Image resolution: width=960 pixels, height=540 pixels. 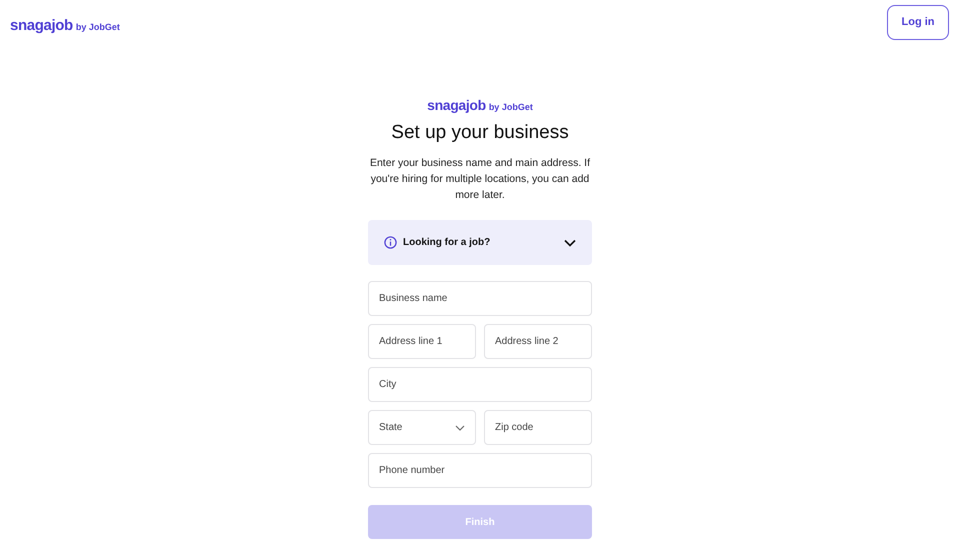 I want to click on input-field: Address line 1, so click(x=422, y=341).